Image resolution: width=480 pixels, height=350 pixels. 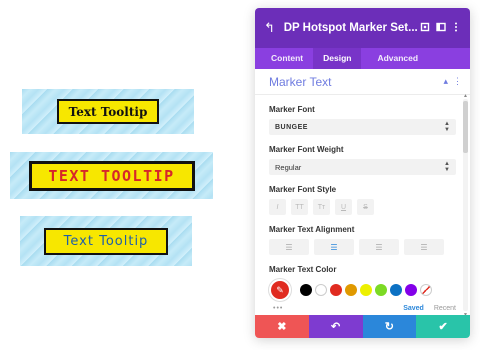 What do you see at coordinates (287, 58) in the screenshot?
I see `tab-content: Content` at bounding box center [287, 58].